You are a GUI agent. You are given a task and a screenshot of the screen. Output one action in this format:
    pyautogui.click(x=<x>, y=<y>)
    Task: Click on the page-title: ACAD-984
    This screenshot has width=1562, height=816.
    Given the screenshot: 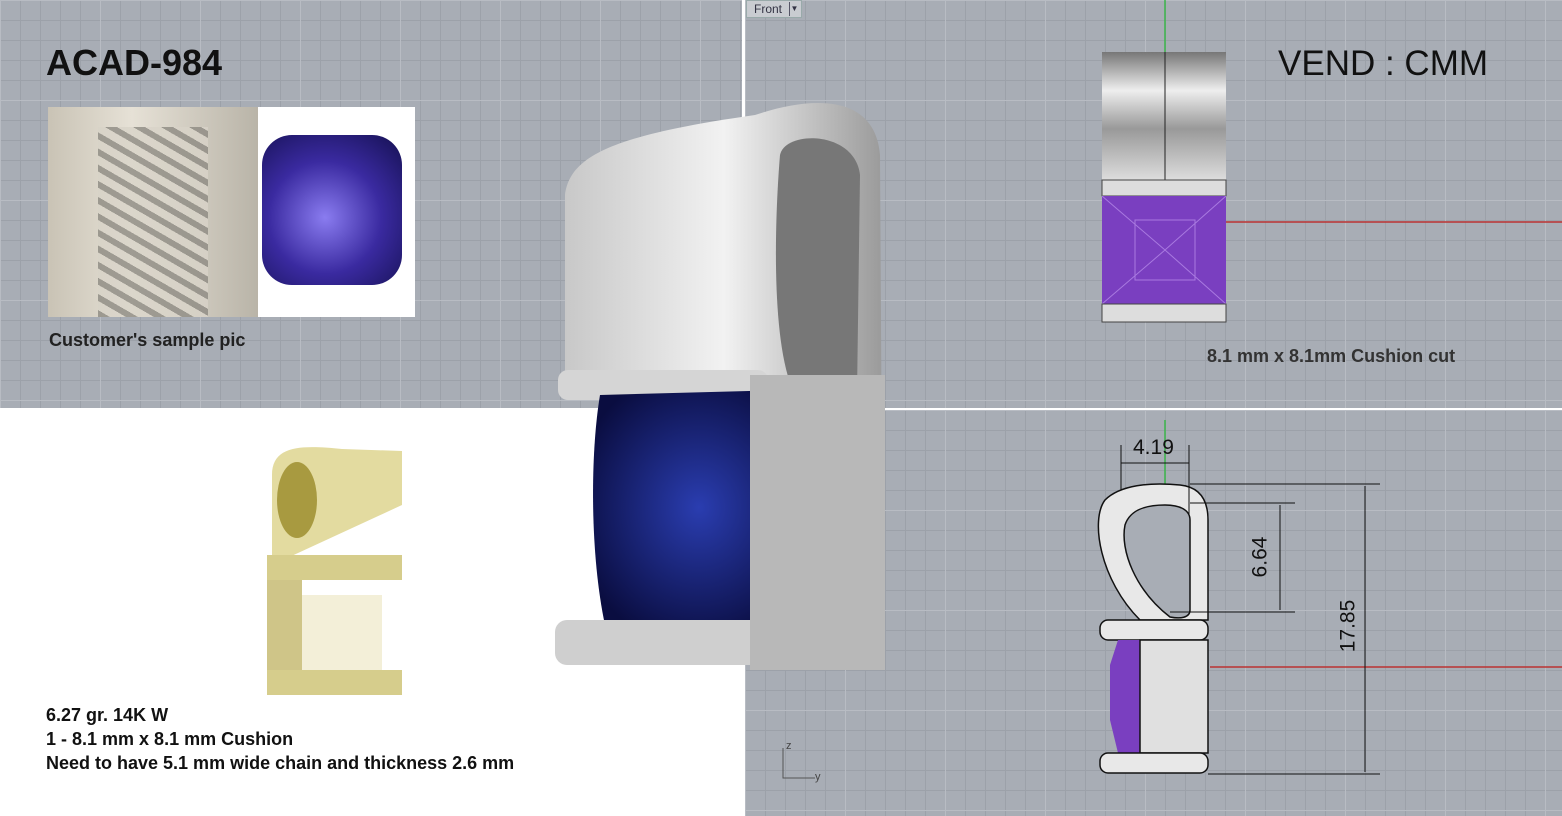 What is the action you would take?
    pyautogui.click(x=134, y=62)
    